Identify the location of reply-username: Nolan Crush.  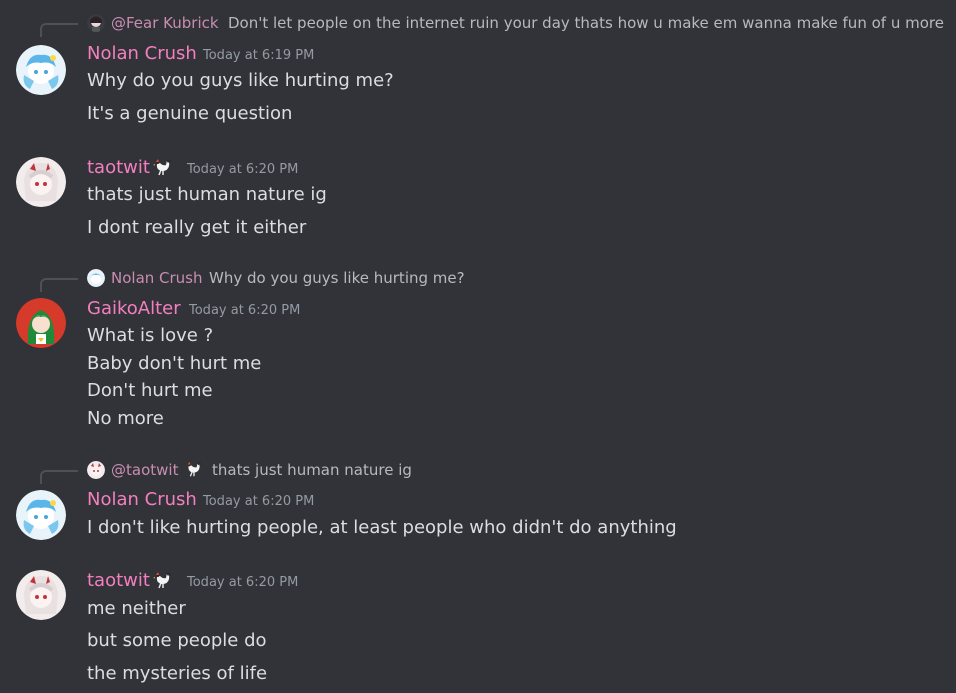
(157, 278).